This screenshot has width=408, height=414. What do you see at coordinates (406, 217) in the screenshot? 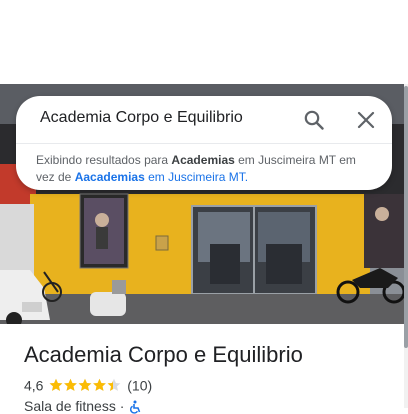
I see `scrollbar-thumb` at bounding box center [406, 217].